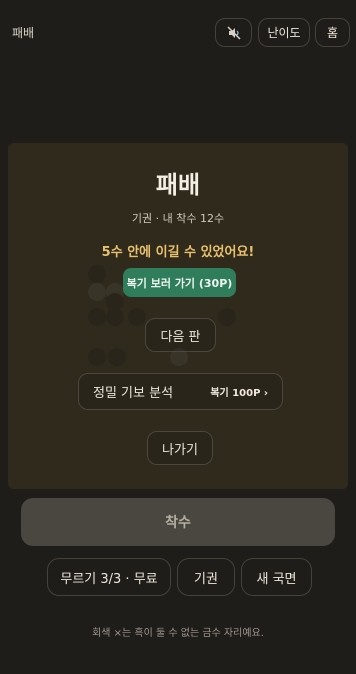  Describe the element at coordinates (180, 391) in the screenshot. I see `analysis-button: 정밀 기보 분석 복기 100P ›` at that location.